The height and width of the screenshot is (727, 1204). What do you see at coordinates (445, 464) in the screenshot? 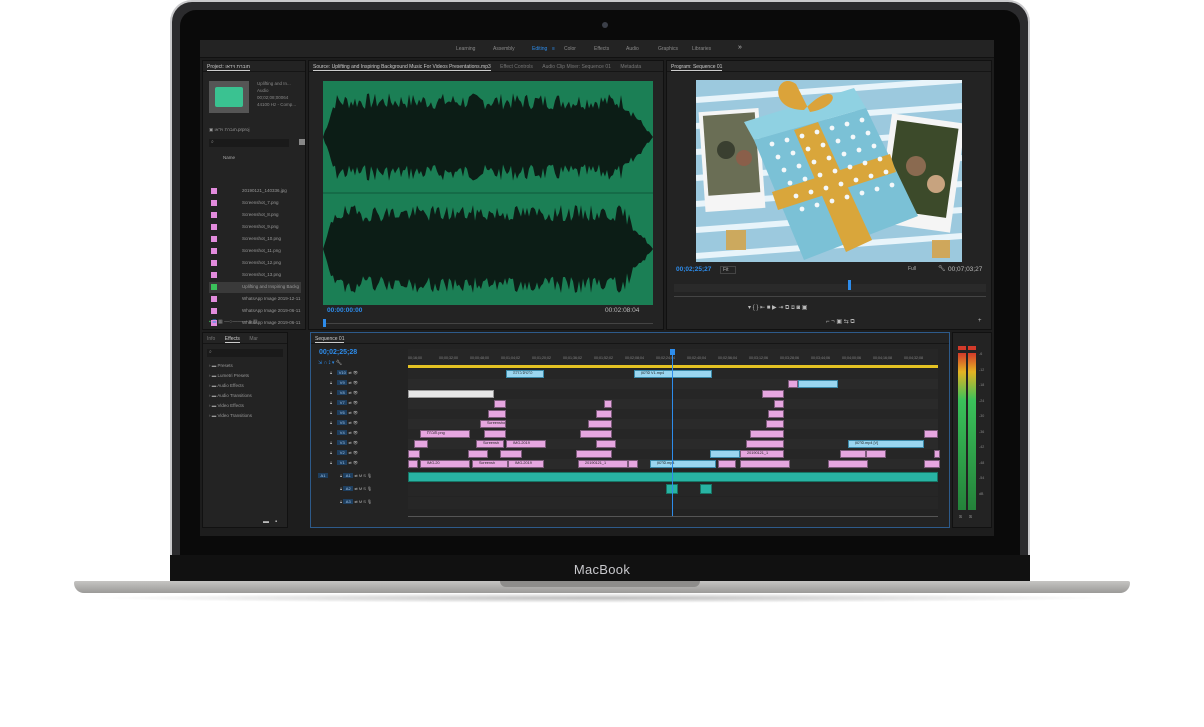
I see `timeline-clip: IMG-20` at bounding box center [445, 464].